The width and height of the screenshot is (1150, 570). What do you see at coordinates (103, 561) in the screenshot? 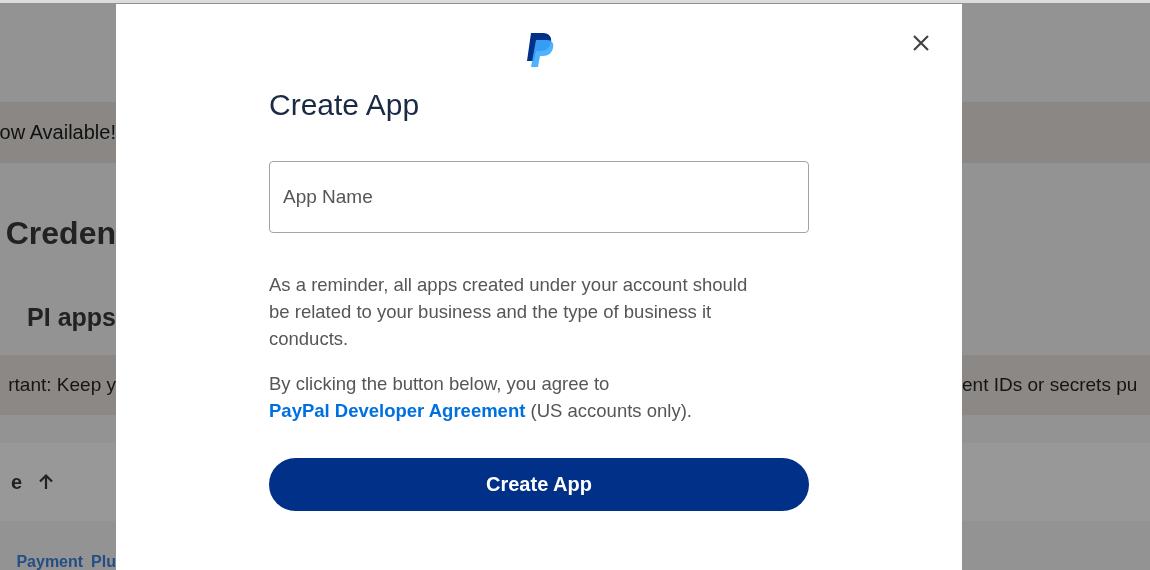
I see `app-link: Plu` at bounding box center [103, 561].